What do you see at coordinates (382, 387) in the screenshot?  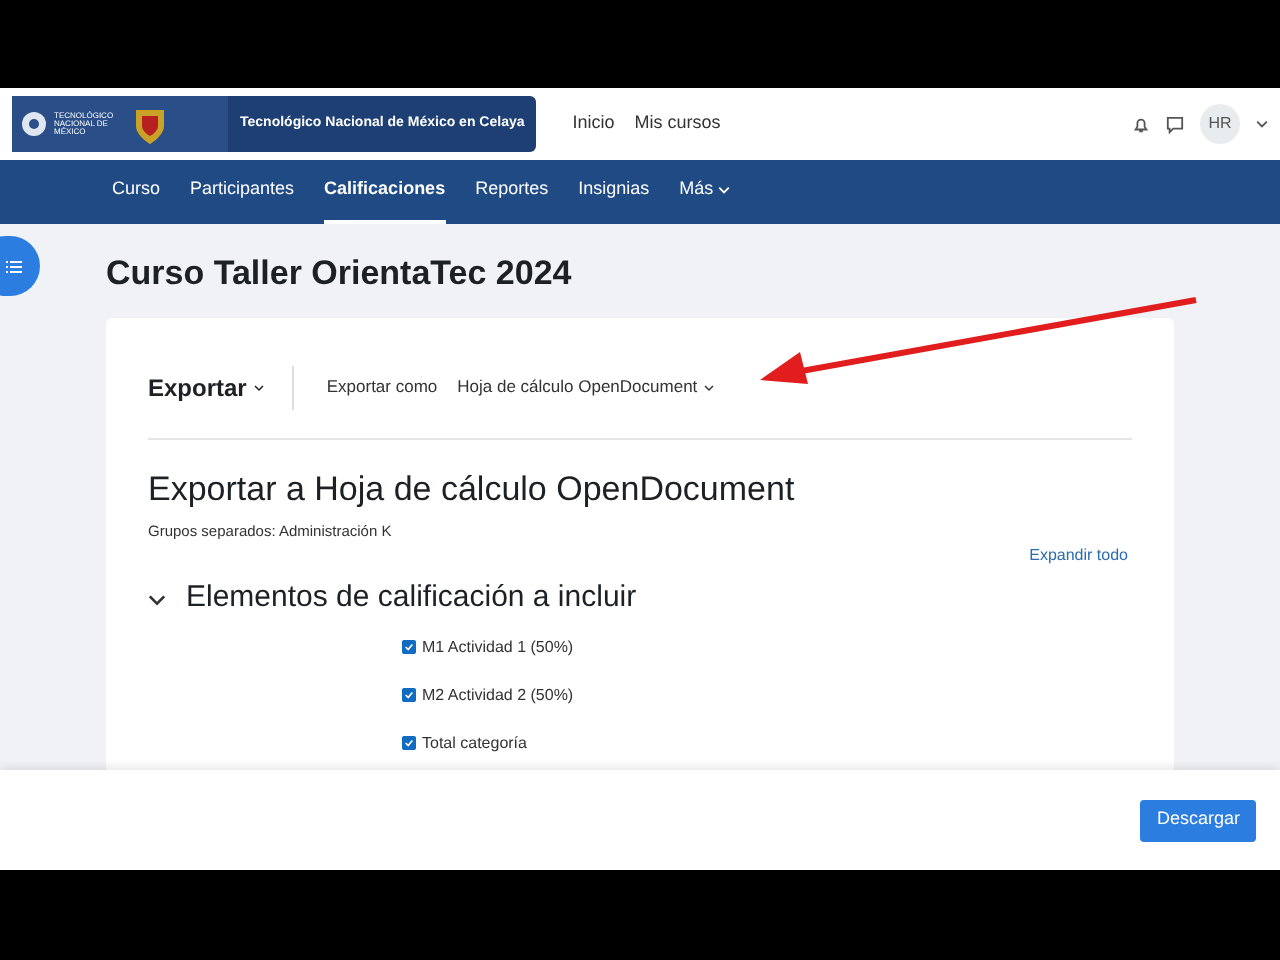 I see `export-label: Exportar como` at bounding box center [382, 387].